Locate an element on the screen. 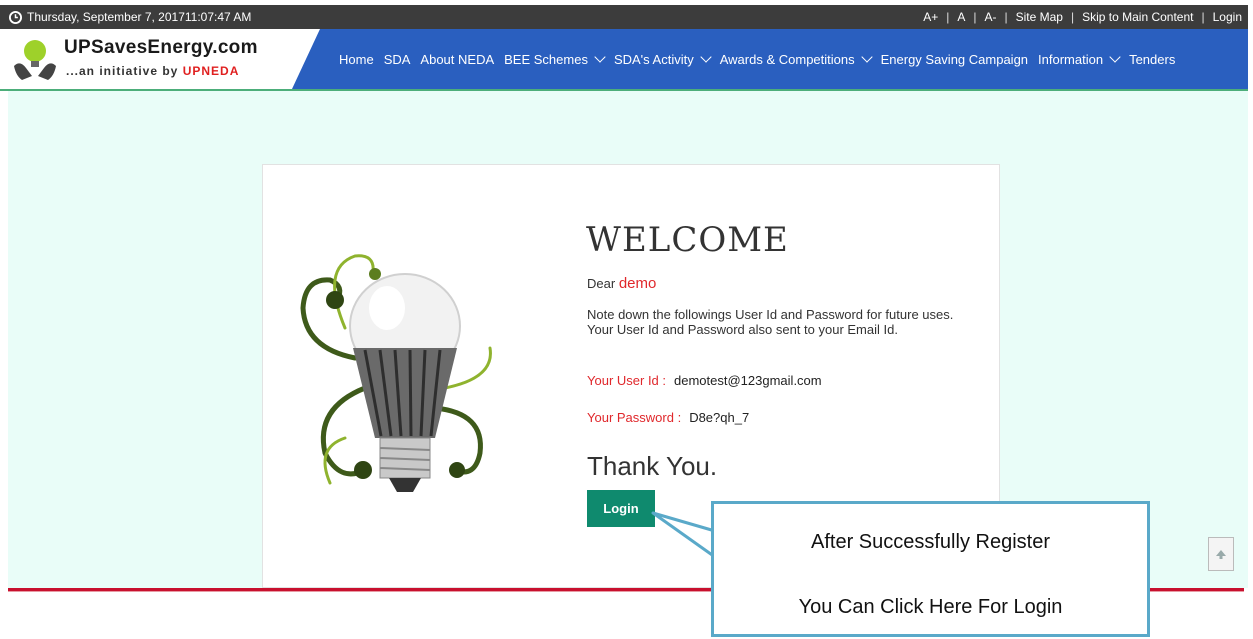 The width and height of the screenshot is (1253, 639). scroll-to-top-button is located at coordinates (1221, 554).